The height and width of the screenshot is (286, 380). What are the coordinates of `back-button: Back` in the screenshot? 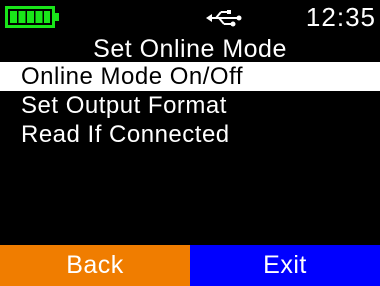 It's located at (95, 265).